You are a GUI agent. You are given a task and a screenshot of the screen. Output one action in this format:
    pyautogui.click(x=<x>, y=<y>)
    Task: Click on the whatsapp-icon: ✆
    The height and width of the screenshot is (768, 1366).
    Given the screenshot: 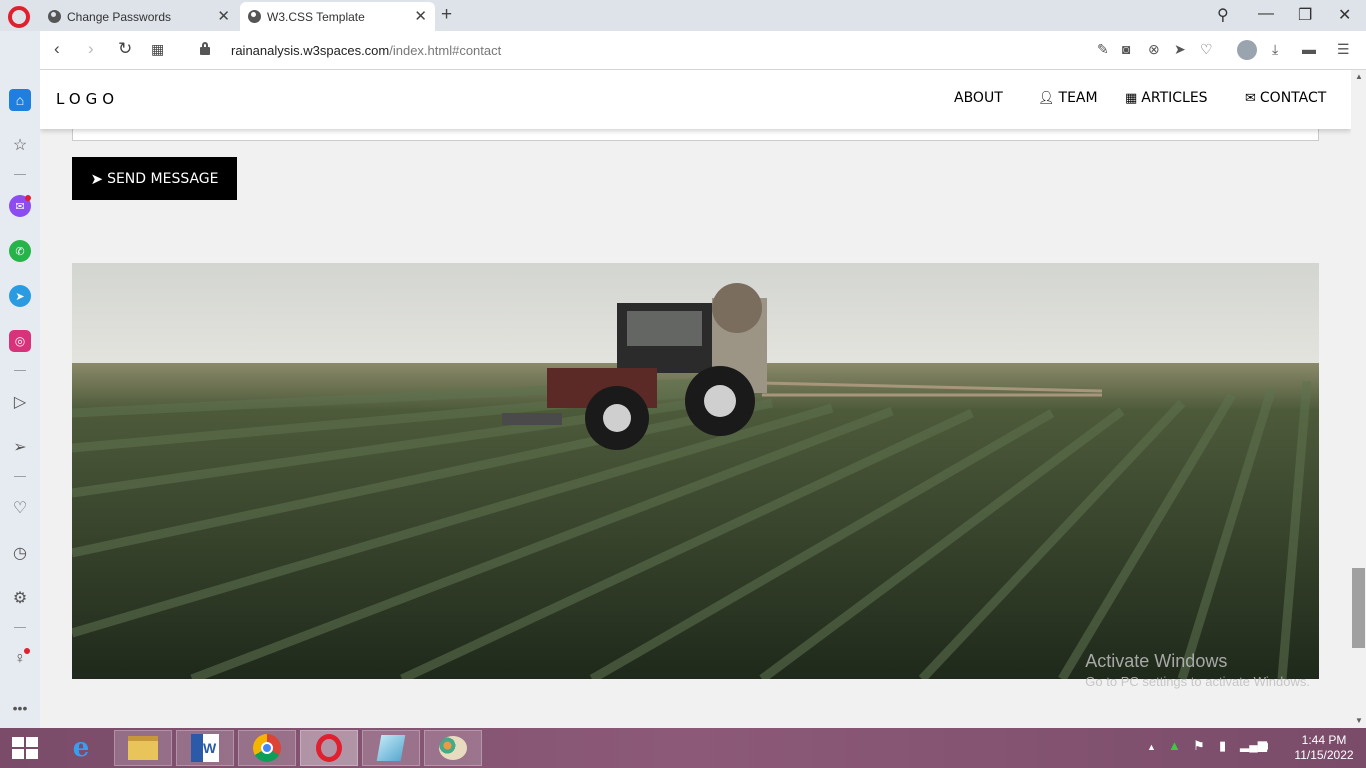 What is the action you would take?
    pyautogui.click(x=20, y=251)
    